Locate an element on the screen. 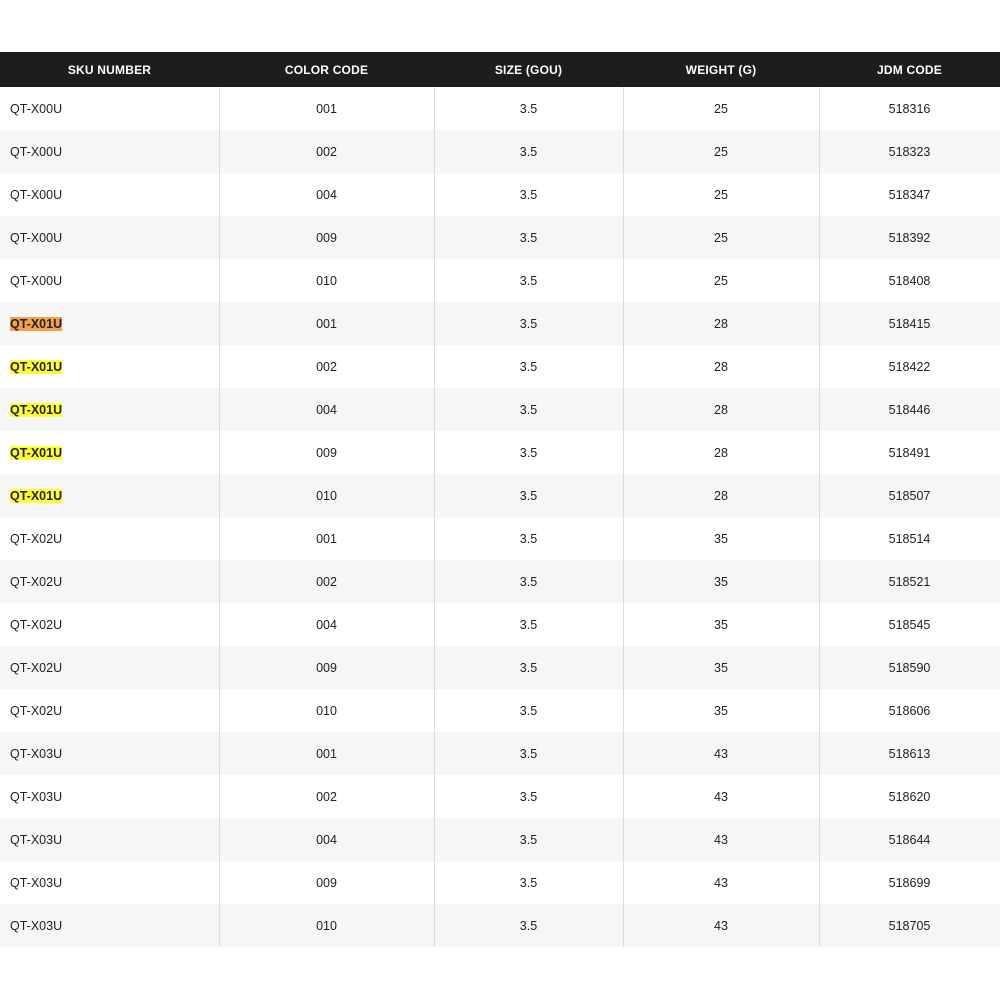 The height and width of the screenshot is (1000, 1000). table-row: QT-X00U 004 3.5 25 518347 is located at coordinates (500, 194).